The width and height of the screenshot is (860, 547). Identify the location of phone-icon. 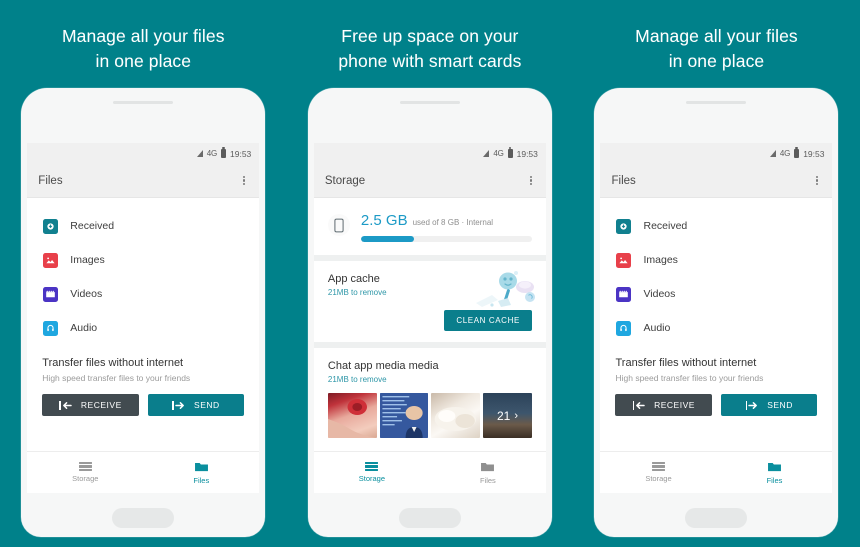
(338, 225).